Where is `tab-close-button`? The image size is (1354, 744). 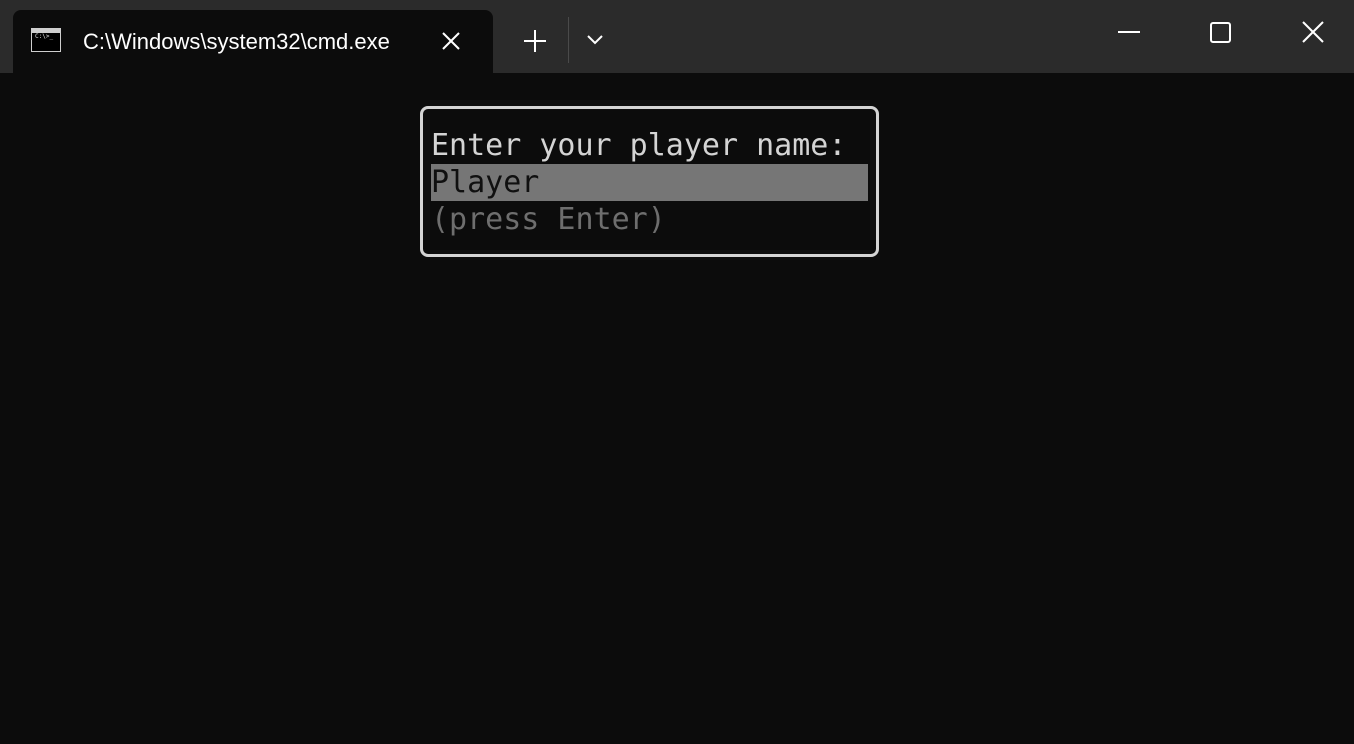
tab-close-button is located at coordinates (451, 41).